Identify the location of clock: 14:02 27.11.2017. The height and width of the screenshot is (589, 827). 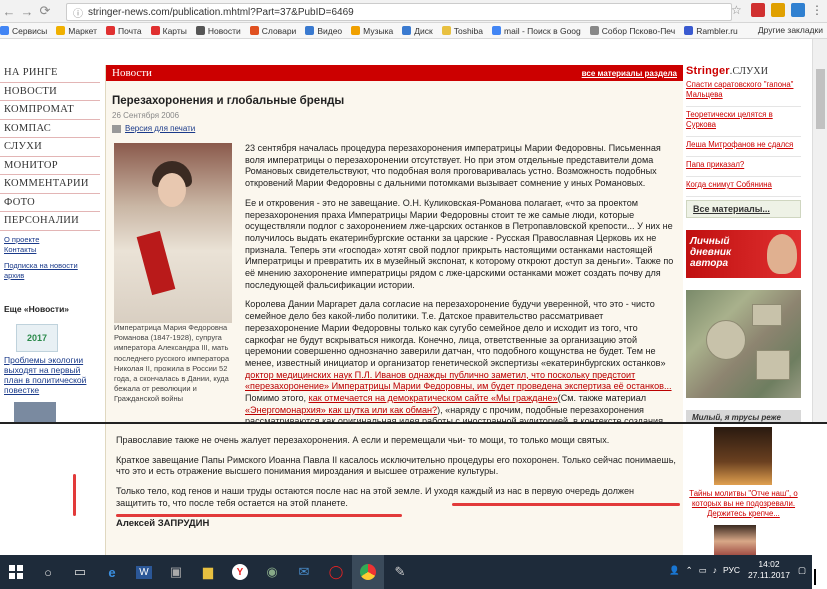
(769, 570).